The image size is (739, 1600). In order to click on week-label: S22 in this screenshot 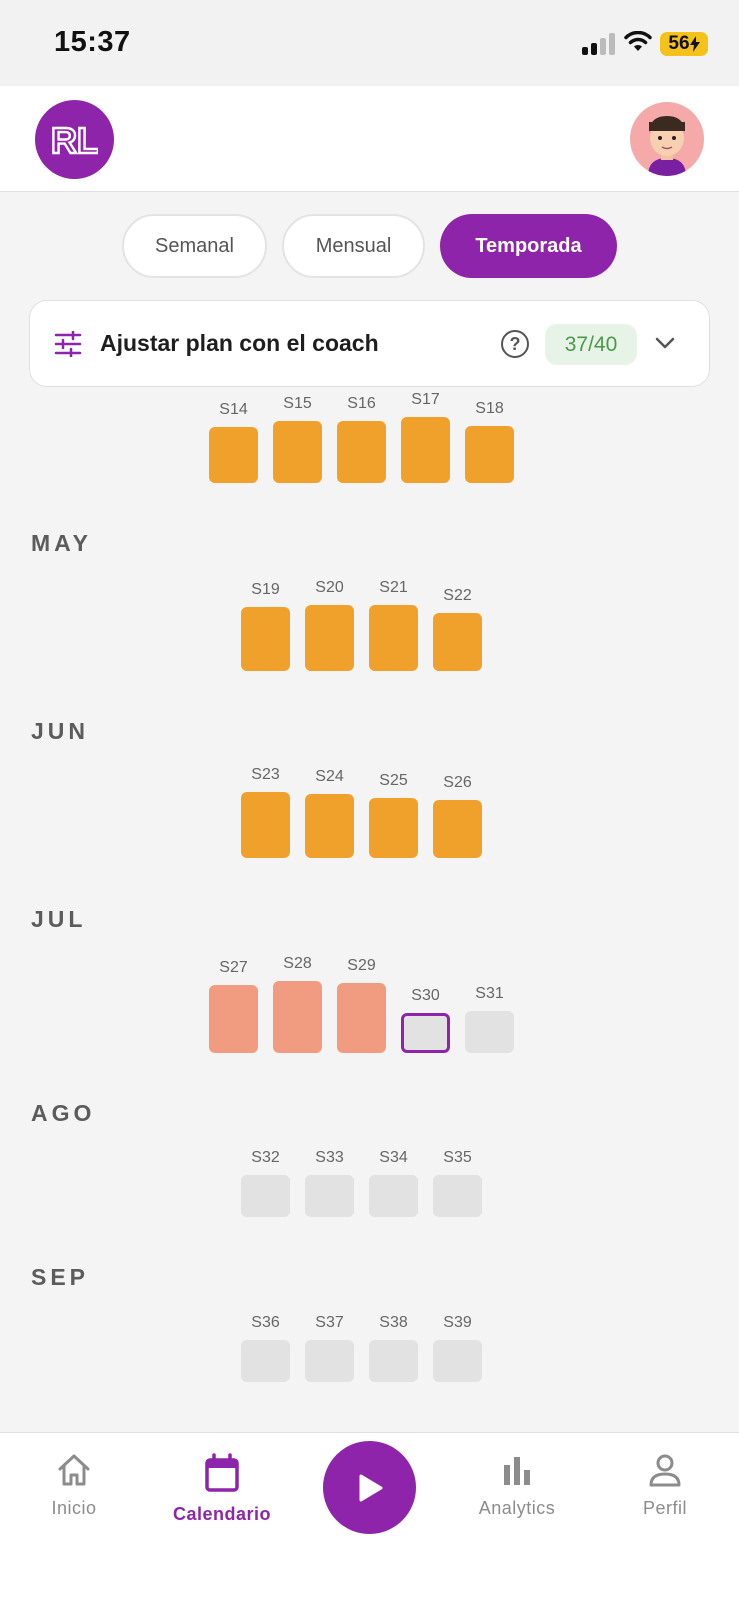, I will do `click(457, 595)`.